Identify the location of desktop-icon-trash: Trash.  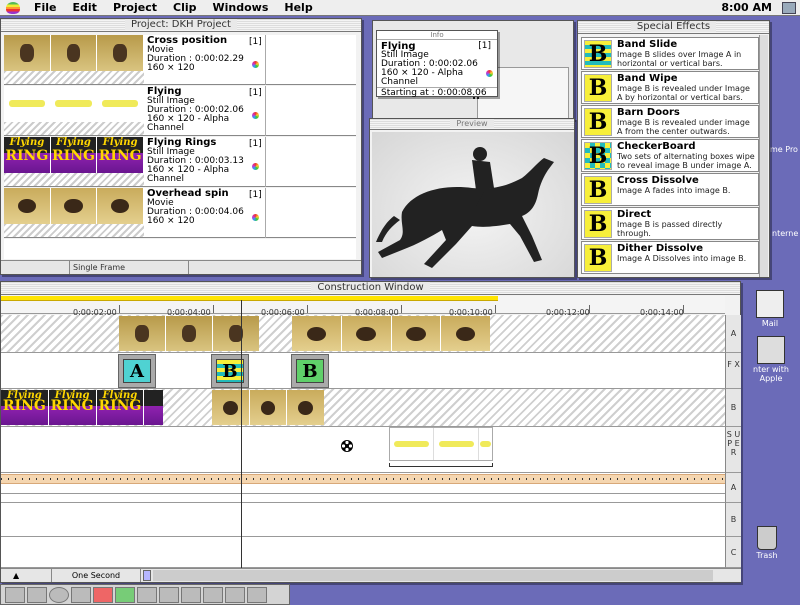
(767, 543).